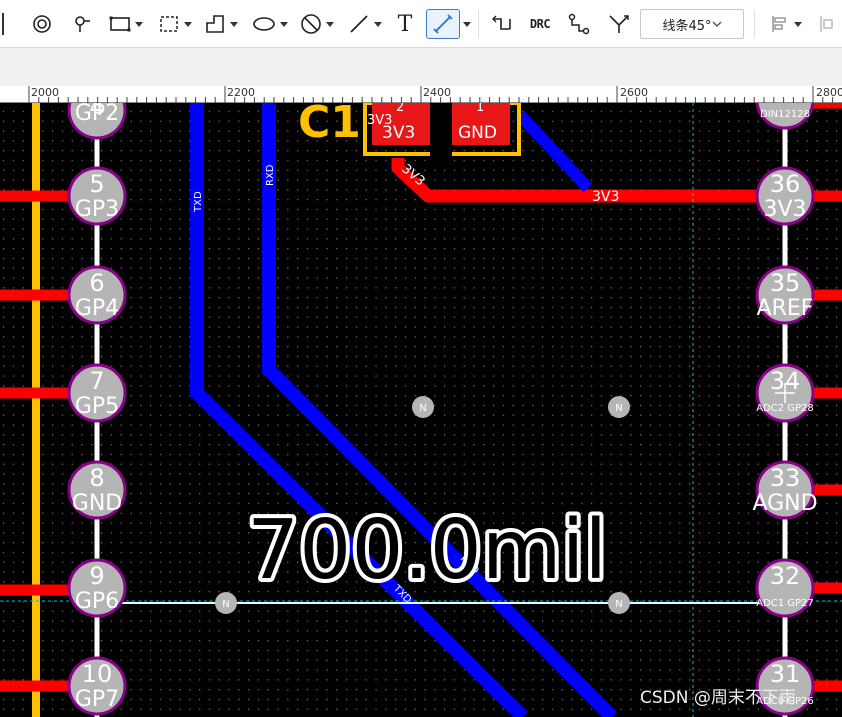 The width and height of the screenshot is (842, 717). I want to click on diff-pair-tool-button, so click(579, 24).